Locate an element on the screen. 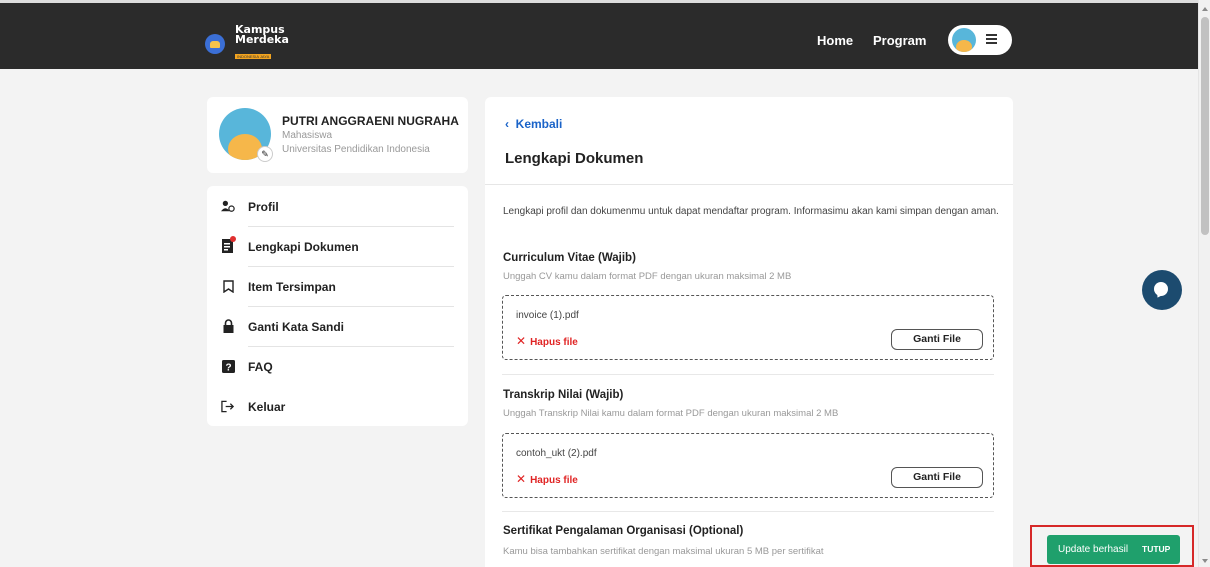  chat-bubble-icon is located at coordinates (1162, 290).